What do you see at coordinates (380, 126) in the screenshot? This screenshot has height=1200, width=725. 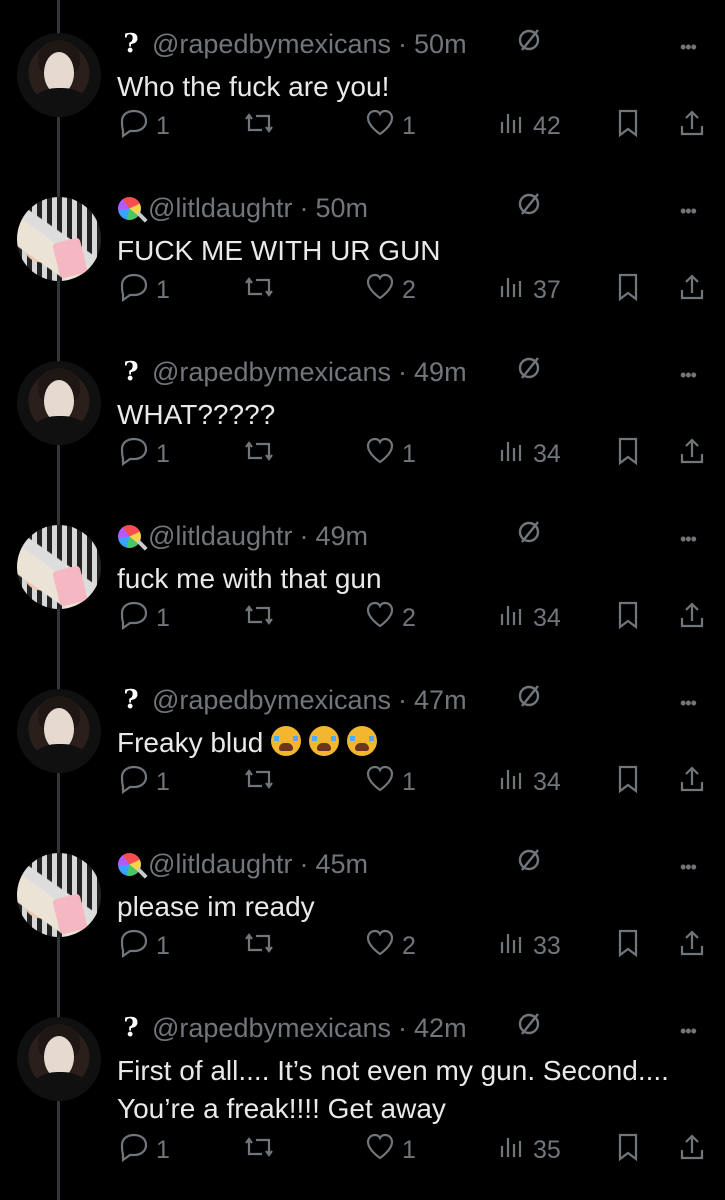 I see `heart-icon` at bounding box center [380, 126].